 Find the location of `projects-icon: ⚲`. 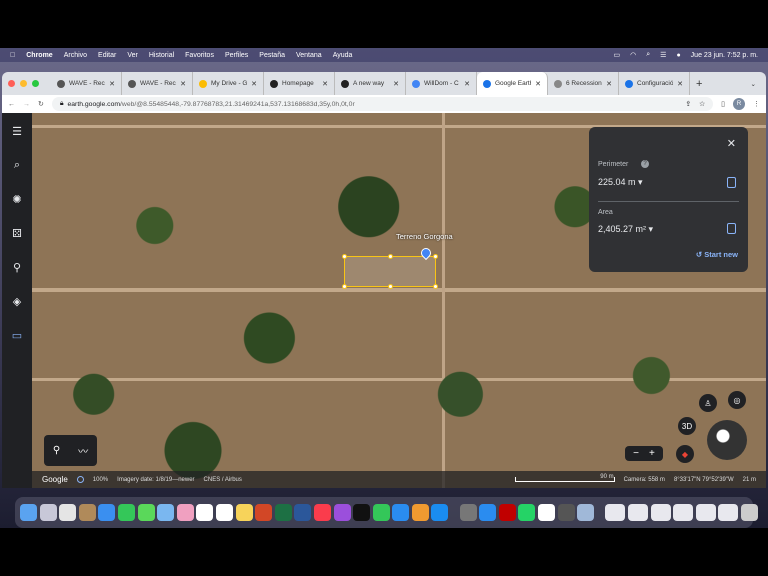

projects-icon: ⚲ is located at coordinates (17, 267).